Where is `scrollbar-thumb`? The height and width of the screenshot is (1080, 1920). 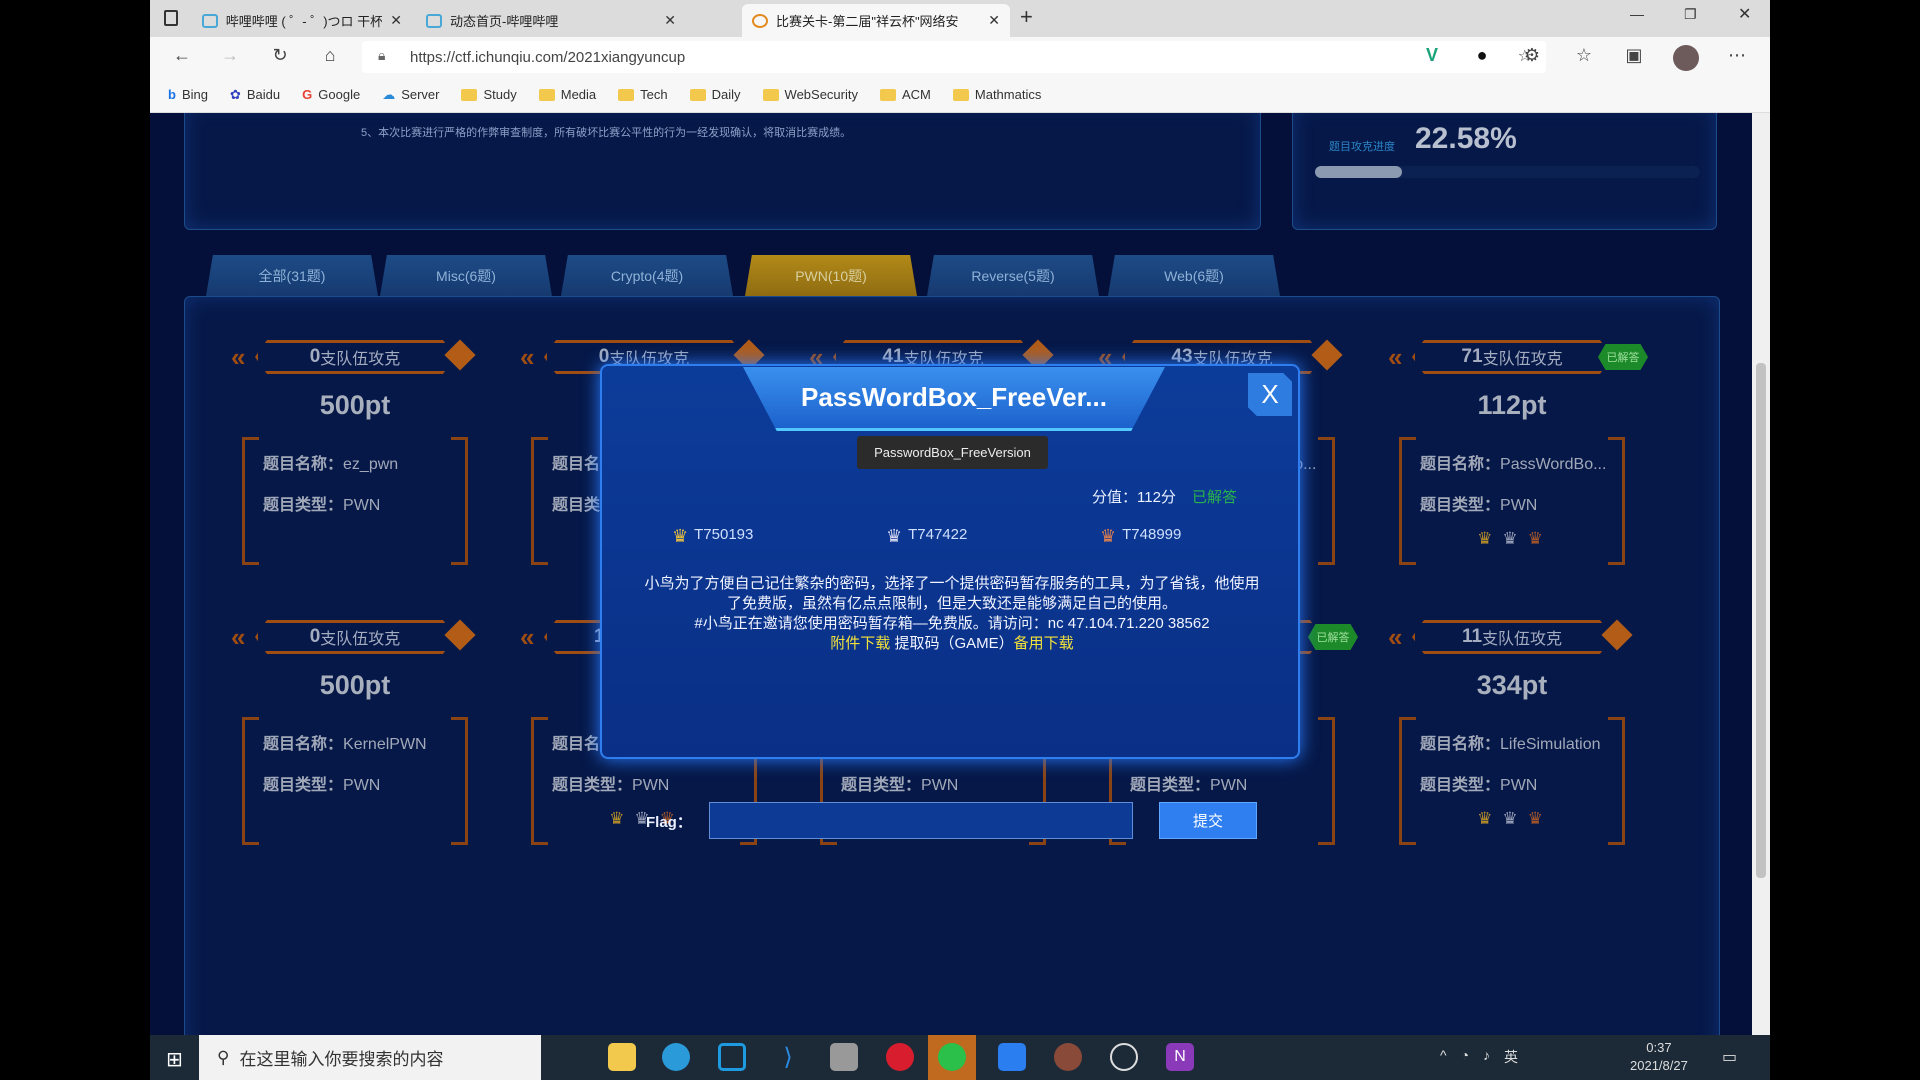 scrollbar-thumb is located at coordinates (1761, 620).